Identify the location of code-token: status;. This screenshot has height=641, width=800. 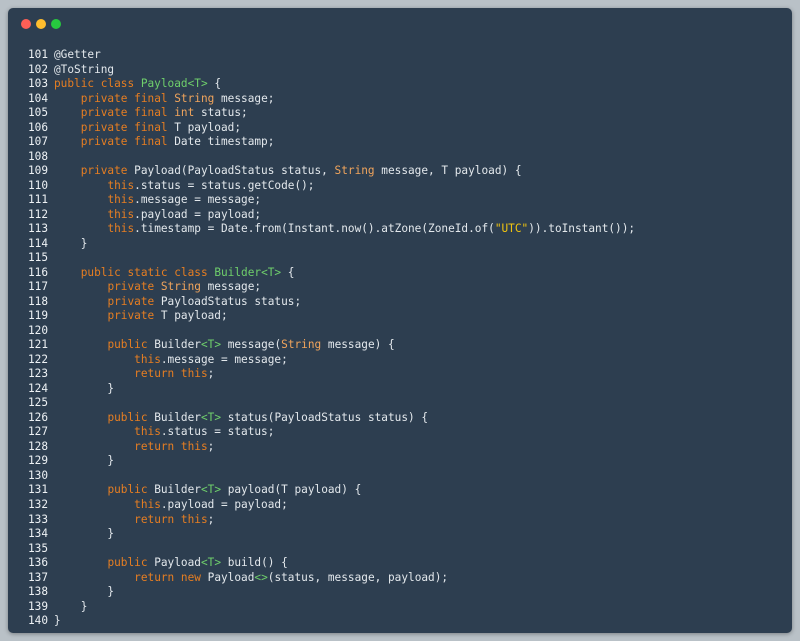
(221, 113).